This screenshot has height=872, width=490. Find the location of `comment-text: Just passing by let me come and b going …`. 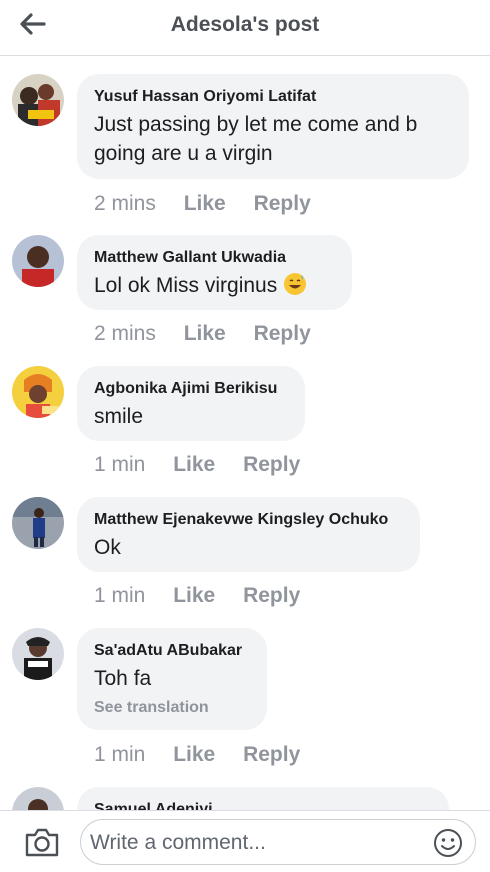

comment-text: Just passing by let me come and b going … is located at coordinates (256, 139).